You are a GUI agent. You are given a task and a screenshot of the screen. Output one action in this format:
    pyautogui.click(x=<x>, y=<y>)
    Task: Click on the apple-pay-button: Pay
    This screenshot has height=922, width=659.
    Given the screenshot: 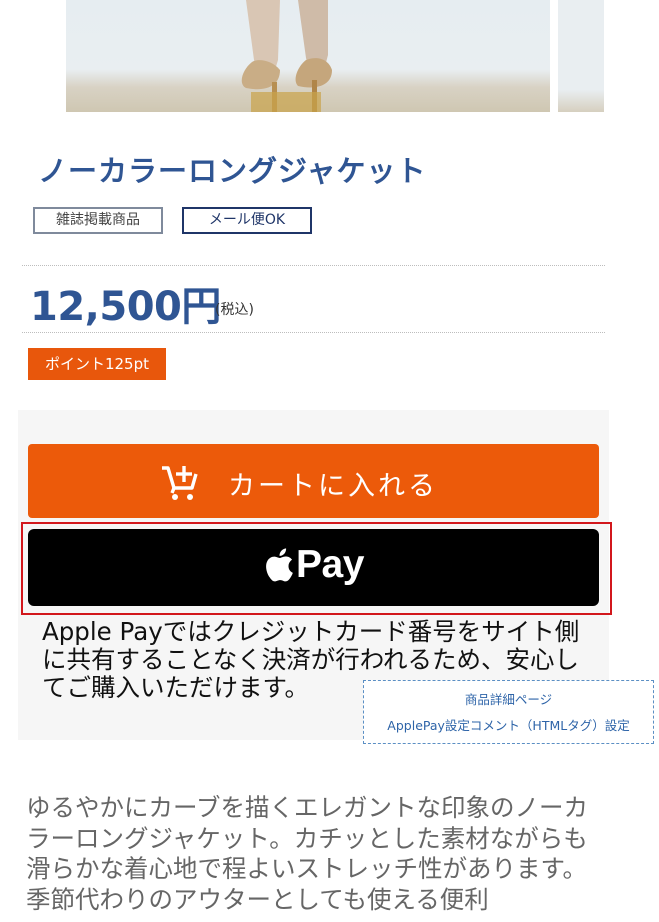 What is the action you would take?
    pyautogui.click(x=313, y=567)
    